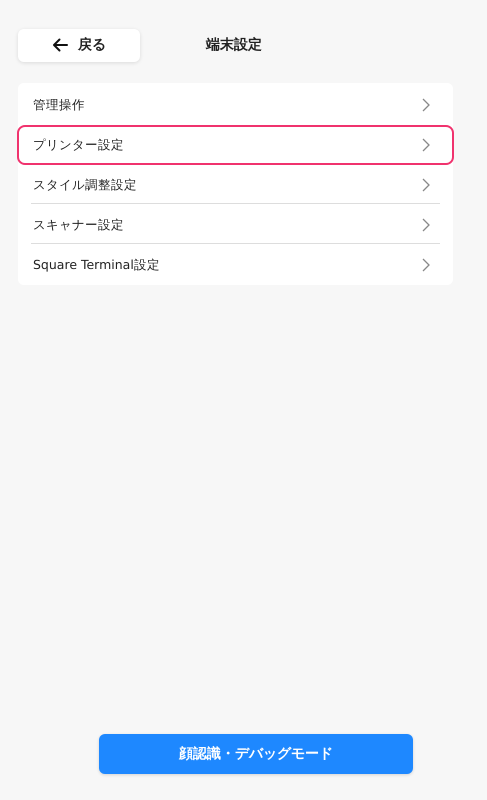  What do you see at coordinates (60, 45) in the screenshot?
I see `back-arrow-icon` at bounding box center [60, 45].